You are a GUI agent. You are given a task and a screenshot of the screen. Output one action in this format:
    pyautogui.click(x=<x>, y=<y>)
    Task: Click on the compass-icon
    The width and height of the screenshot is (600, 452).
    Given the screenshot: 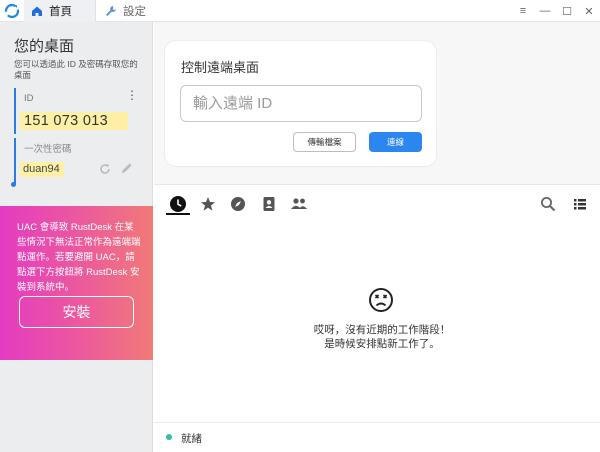 What is the action you would take?
    pyautogui.click(x=238, y=204)
    